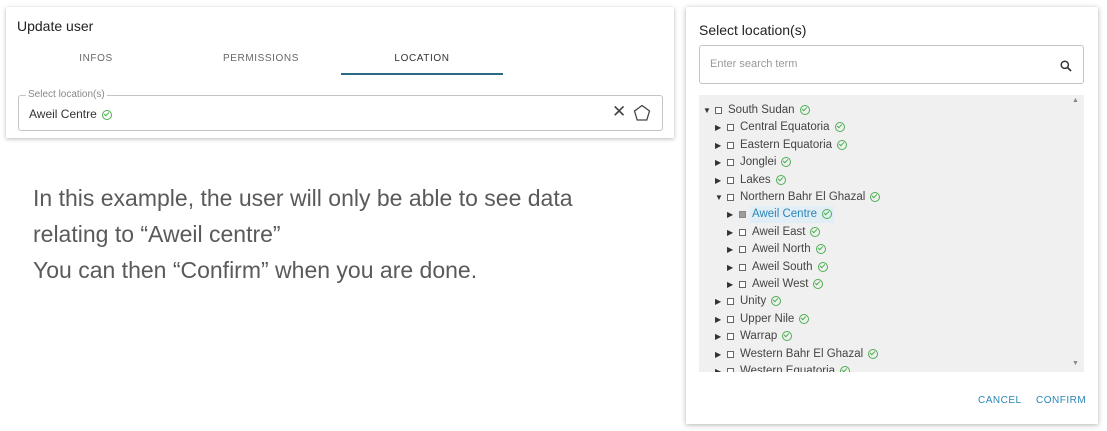 The image size is (1107, 431). Describe the element at coordinates (795, 367) in the screenshot. I see `tree-item-label: Western Equatoria` at that location.